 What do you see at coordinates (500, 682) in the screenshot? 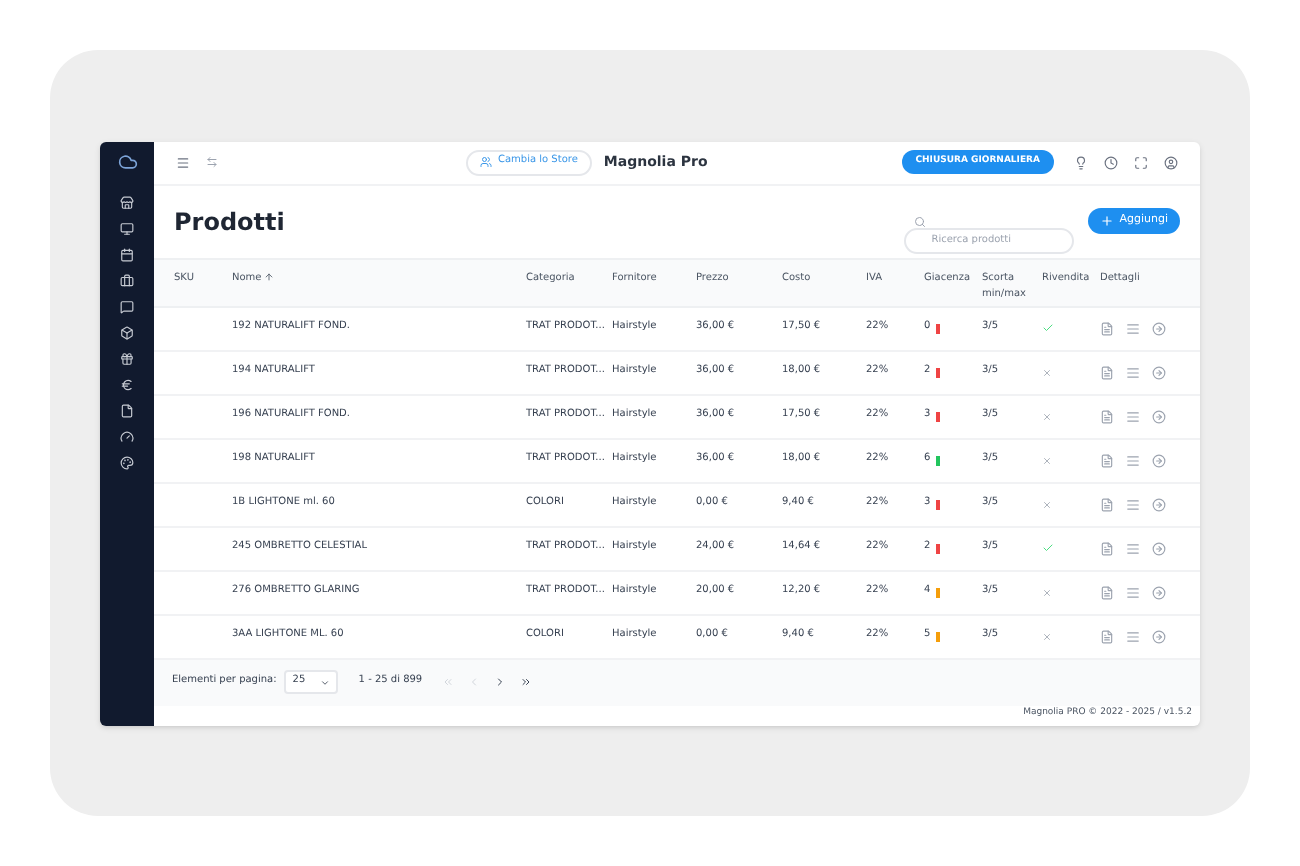
I see `next-page-icon` at bounding box center [500, 682].